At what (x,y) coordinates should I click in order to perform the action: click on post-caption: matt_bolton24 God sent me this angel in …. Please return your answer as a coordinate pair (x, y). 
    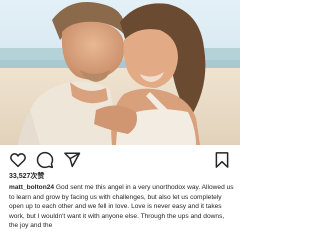
    Looking at the image, I should click on (122, 207).